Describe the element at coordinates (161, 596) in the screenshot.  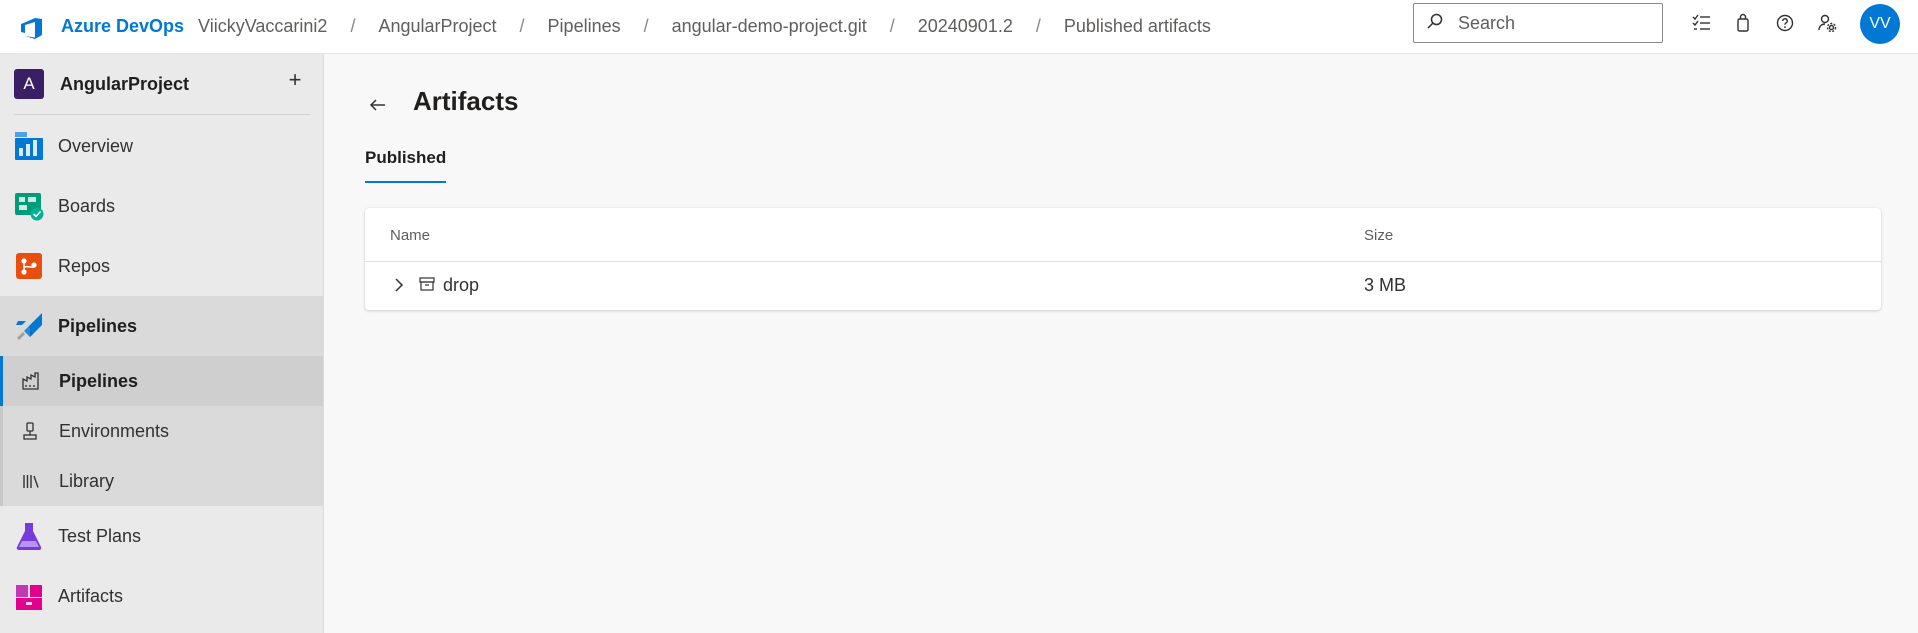
I see `sidebar-item-artifacts: Artifacts` at that location.